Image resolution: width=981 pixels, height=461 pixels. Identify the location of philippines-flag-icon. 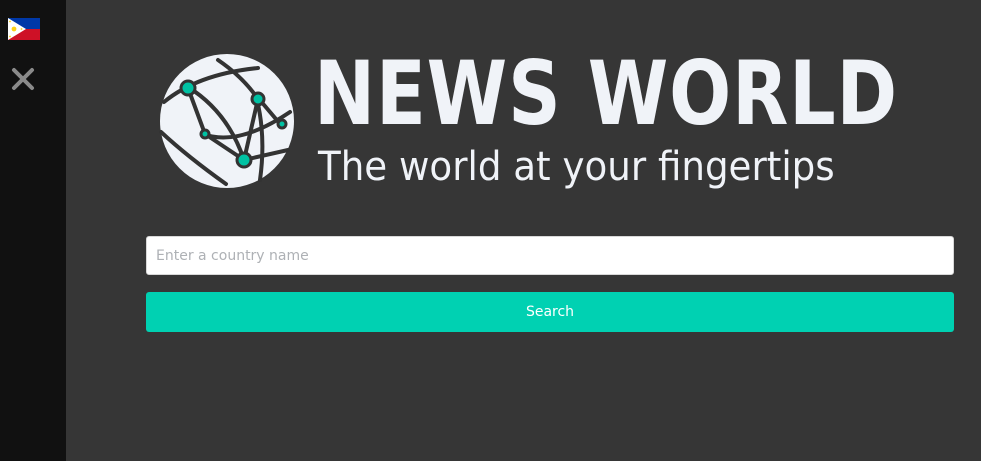
(24, 29).